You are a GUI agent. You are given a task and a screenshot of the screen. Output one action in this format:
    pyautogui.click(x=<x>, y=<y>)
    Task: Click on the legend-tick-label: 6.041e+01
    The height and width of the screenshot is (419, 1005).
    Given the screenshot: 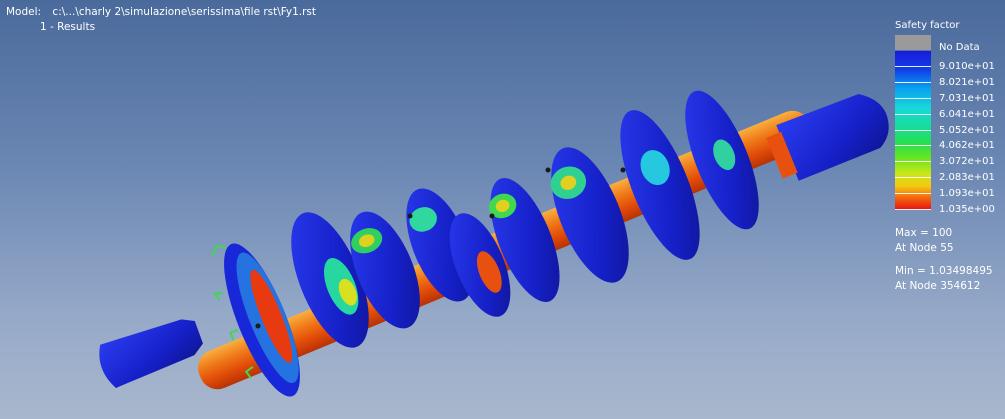 What is the action you would take?
    pyautogui.click(x=967, y=114)
    